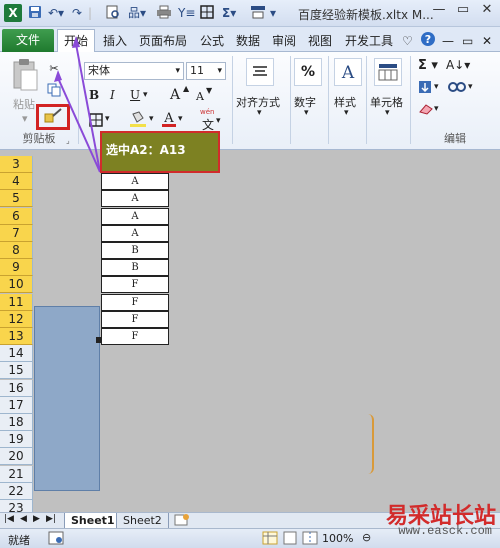 The width and height of the screenshot is (500, 548). I want to click on sheet-nav-last-icon: ▶|, so click(51, 519).